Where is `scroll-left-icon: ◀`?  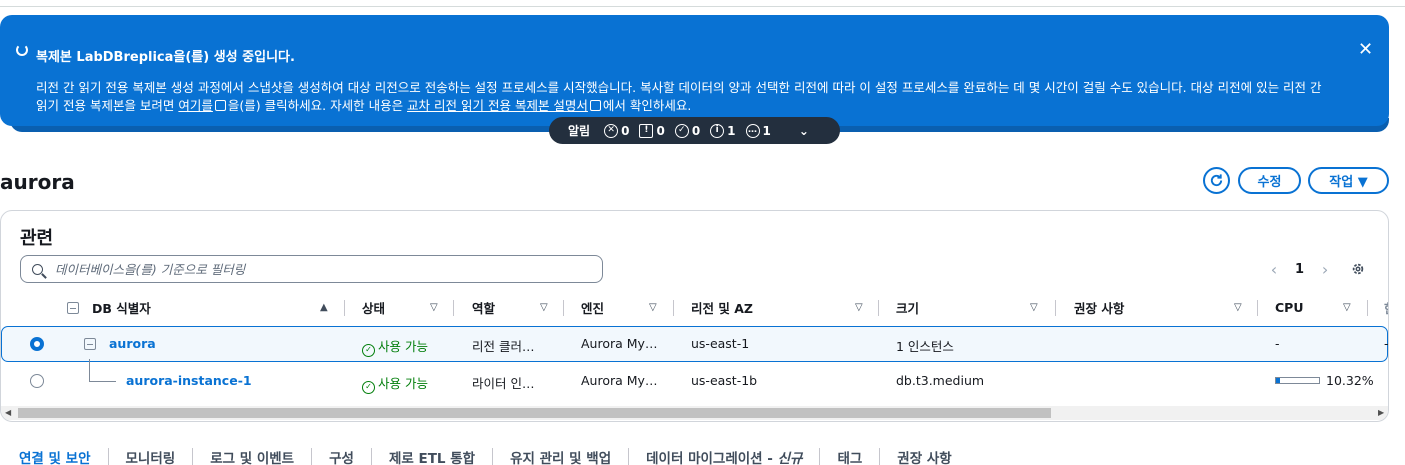
scroll-left-icon: ◀ is located at coordinates (8, 412).